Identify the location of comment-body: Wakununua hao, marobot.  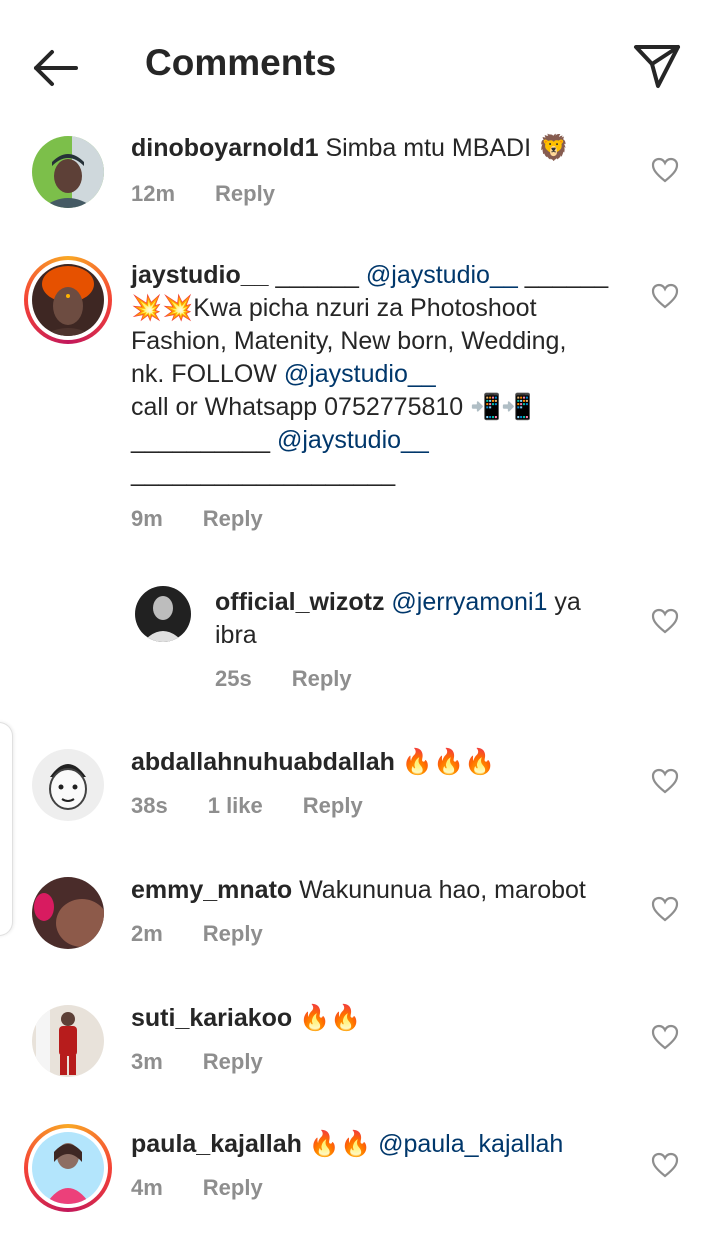
(442, 890).